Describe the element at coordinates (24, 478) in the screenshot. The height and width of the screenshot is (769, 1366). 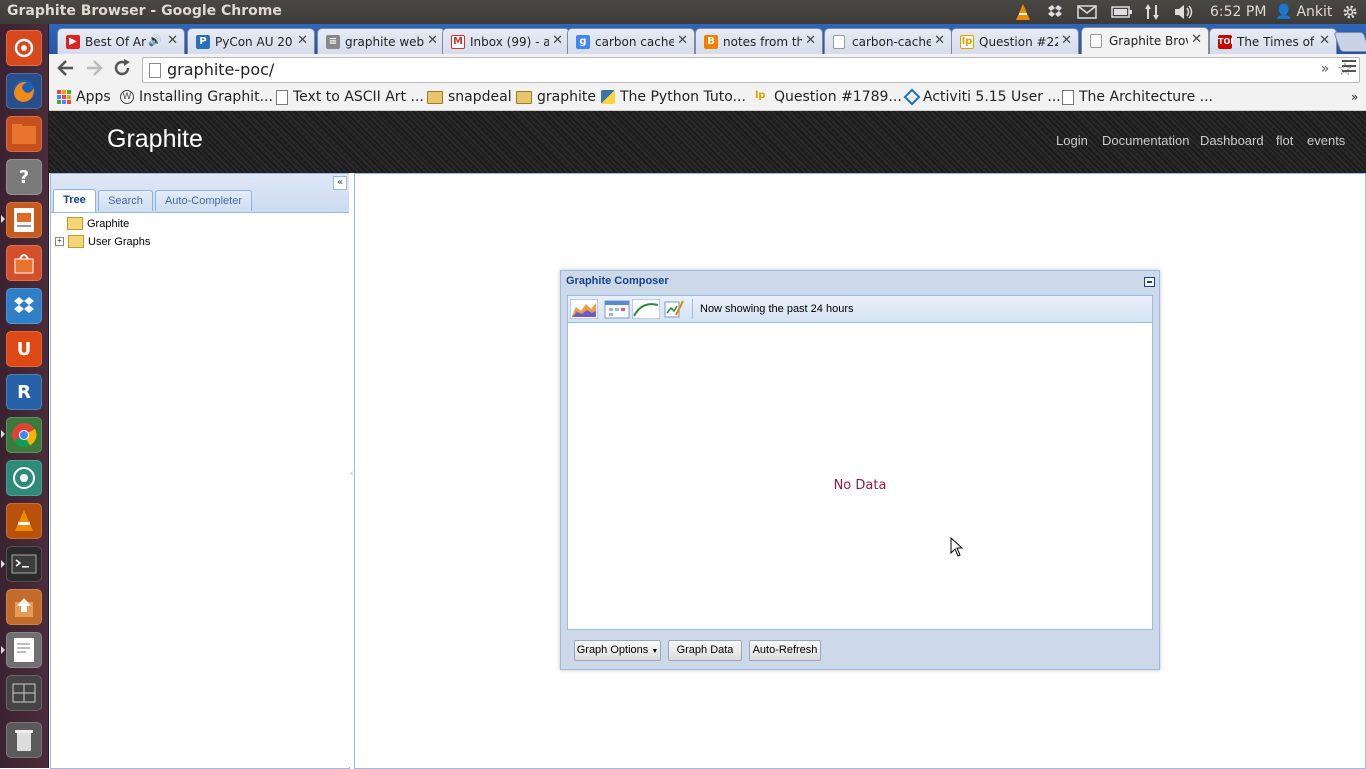
I see `network-icon` at that location.